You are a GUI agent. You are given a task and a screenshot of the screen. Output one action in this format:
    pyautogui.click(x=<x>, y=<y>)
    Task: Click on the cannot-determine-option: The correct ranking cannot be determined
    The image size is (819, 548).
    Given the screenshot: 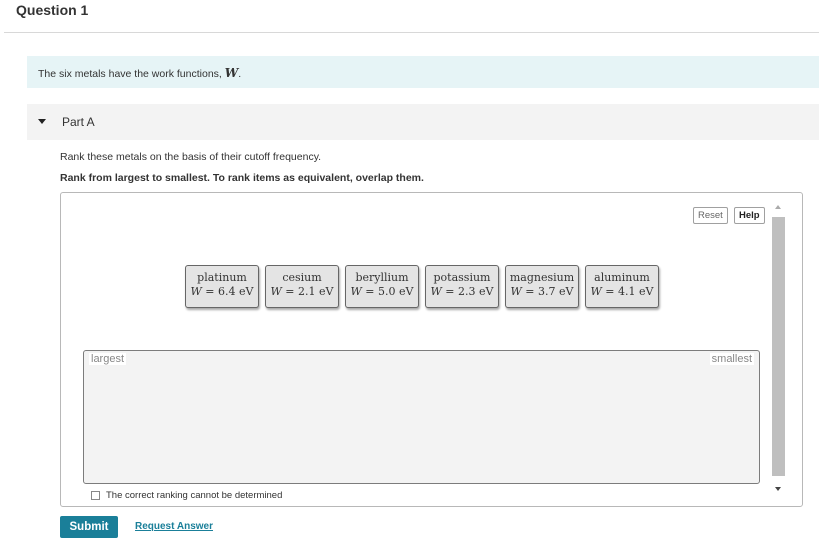 What is the action you would take?
    pyautogui.click(x=186, y=495)
    